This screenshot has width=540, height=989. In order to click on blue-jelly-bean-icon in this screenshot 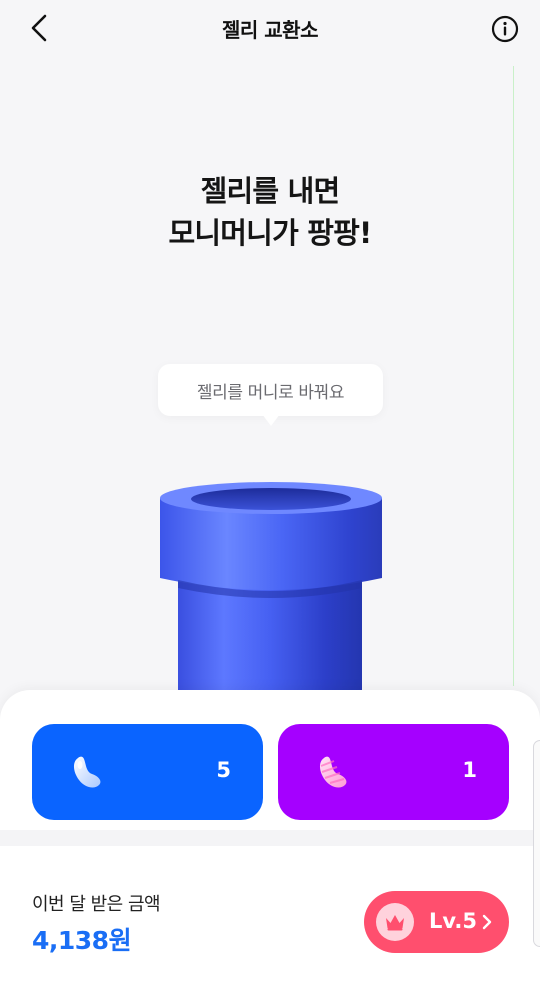, I will do `click(87, 772)`.